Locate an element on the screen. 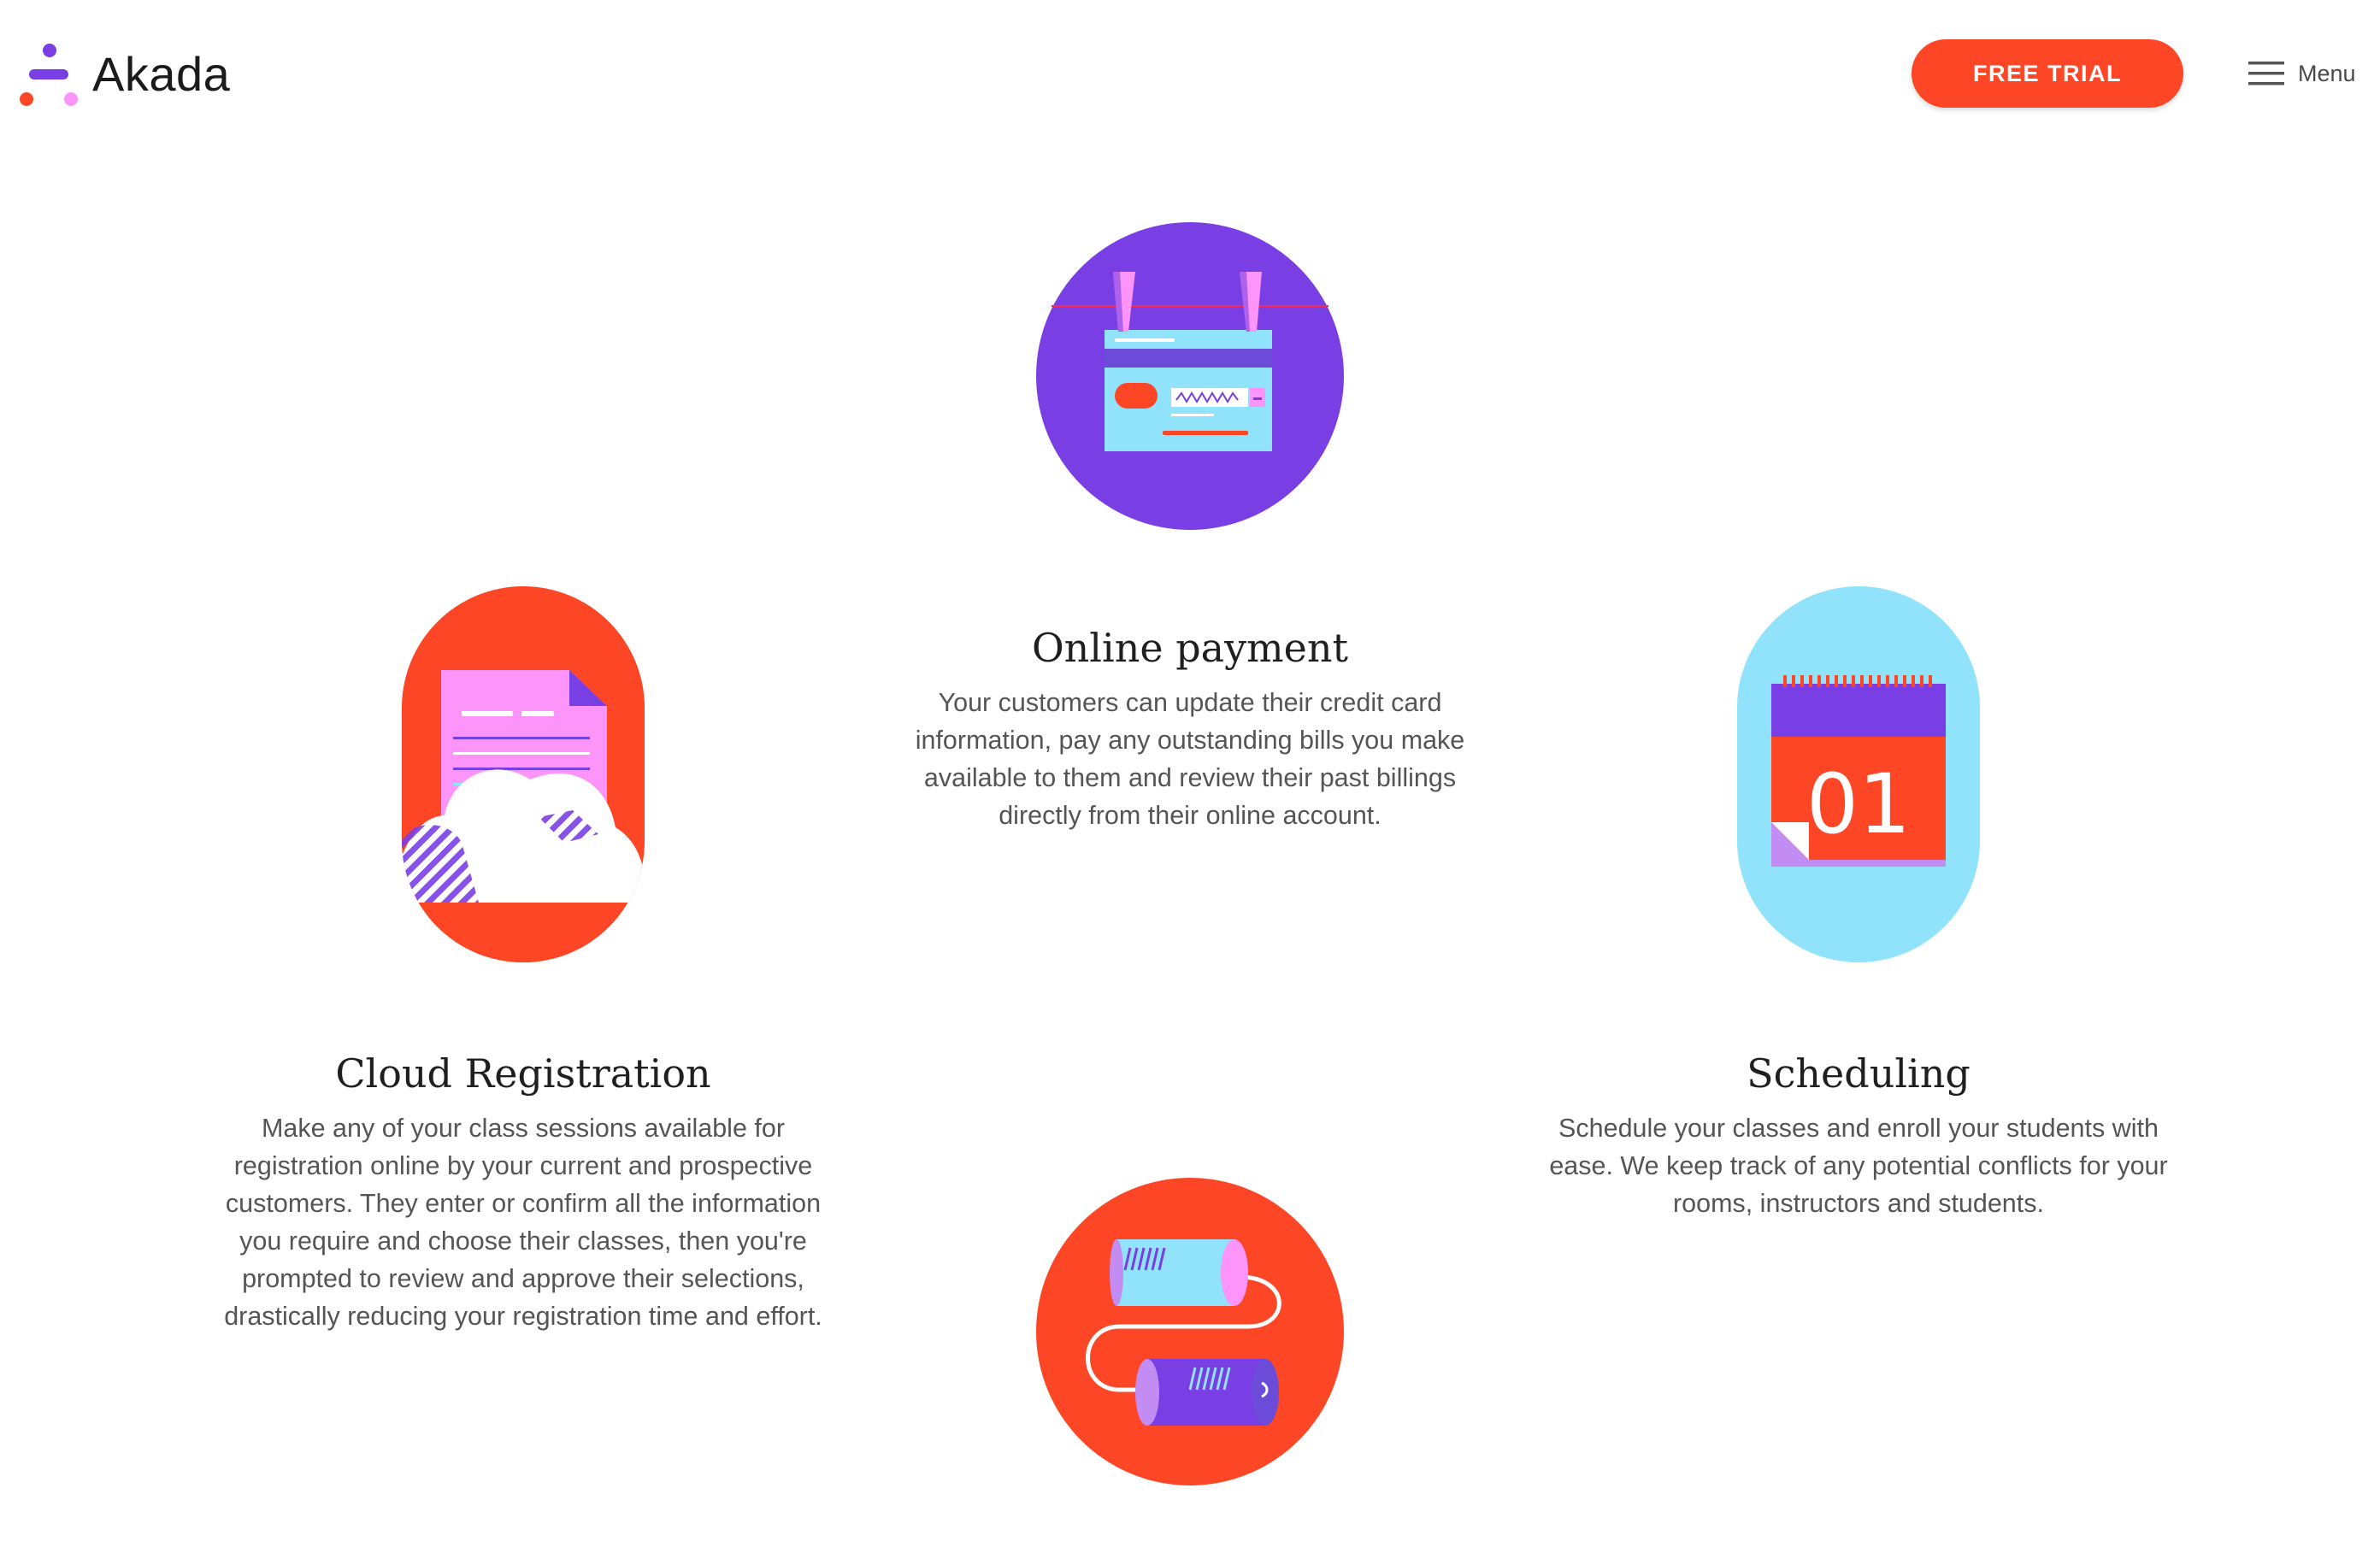 Image resolution: width=2380 pixels, height=1547 pixels. logo: Akada is located at coordinates (126, 77).